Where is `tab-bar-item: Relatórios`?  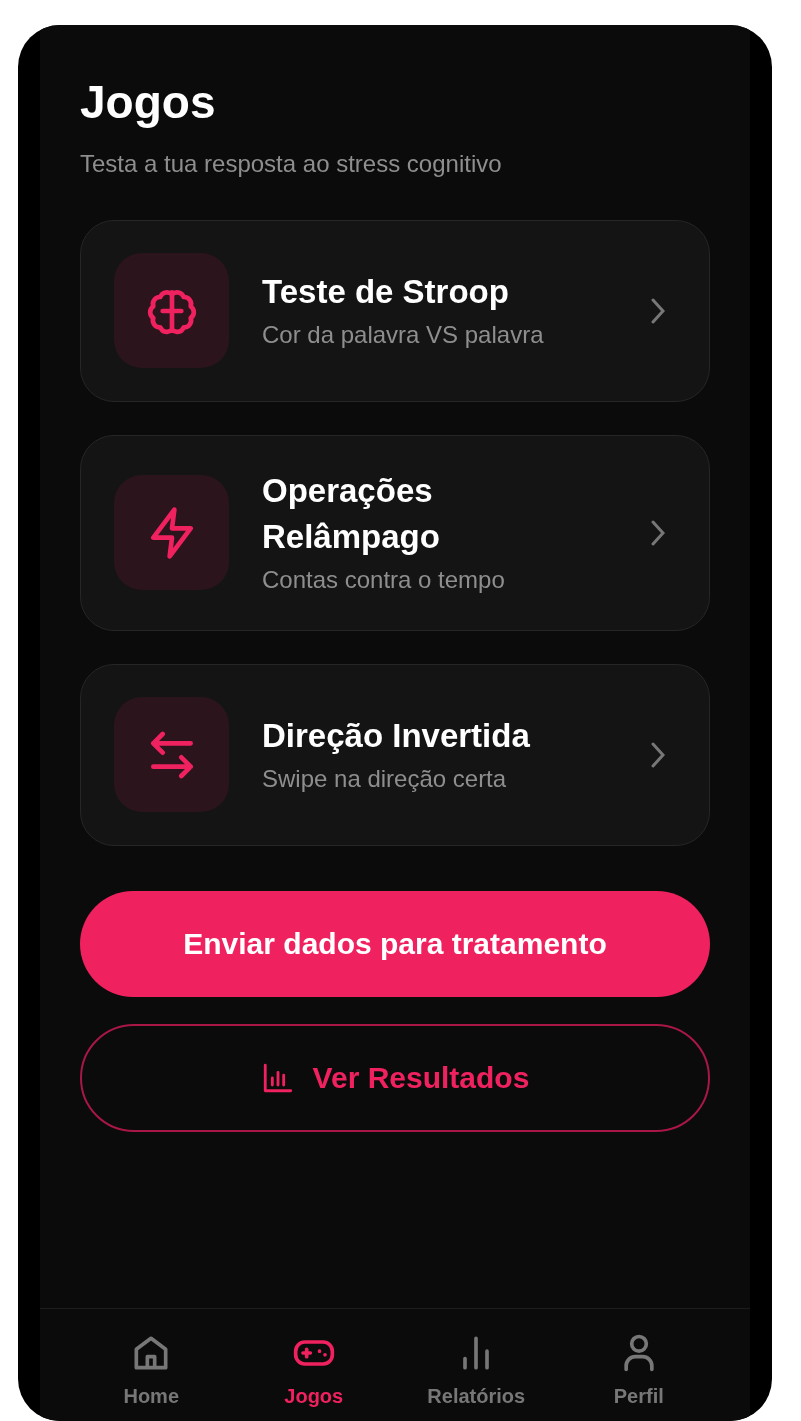
tab-bar-item: Relatórios is located at coordinates (476, 1371).